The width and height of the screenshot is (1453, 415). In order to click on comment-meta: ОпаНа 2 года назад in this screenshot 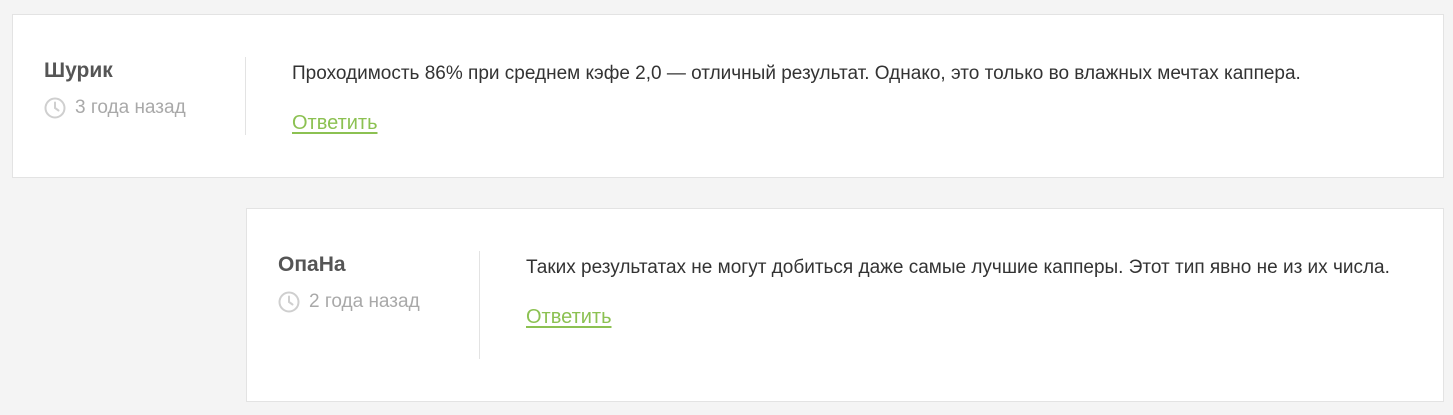, I will do `click(349, 283)`.